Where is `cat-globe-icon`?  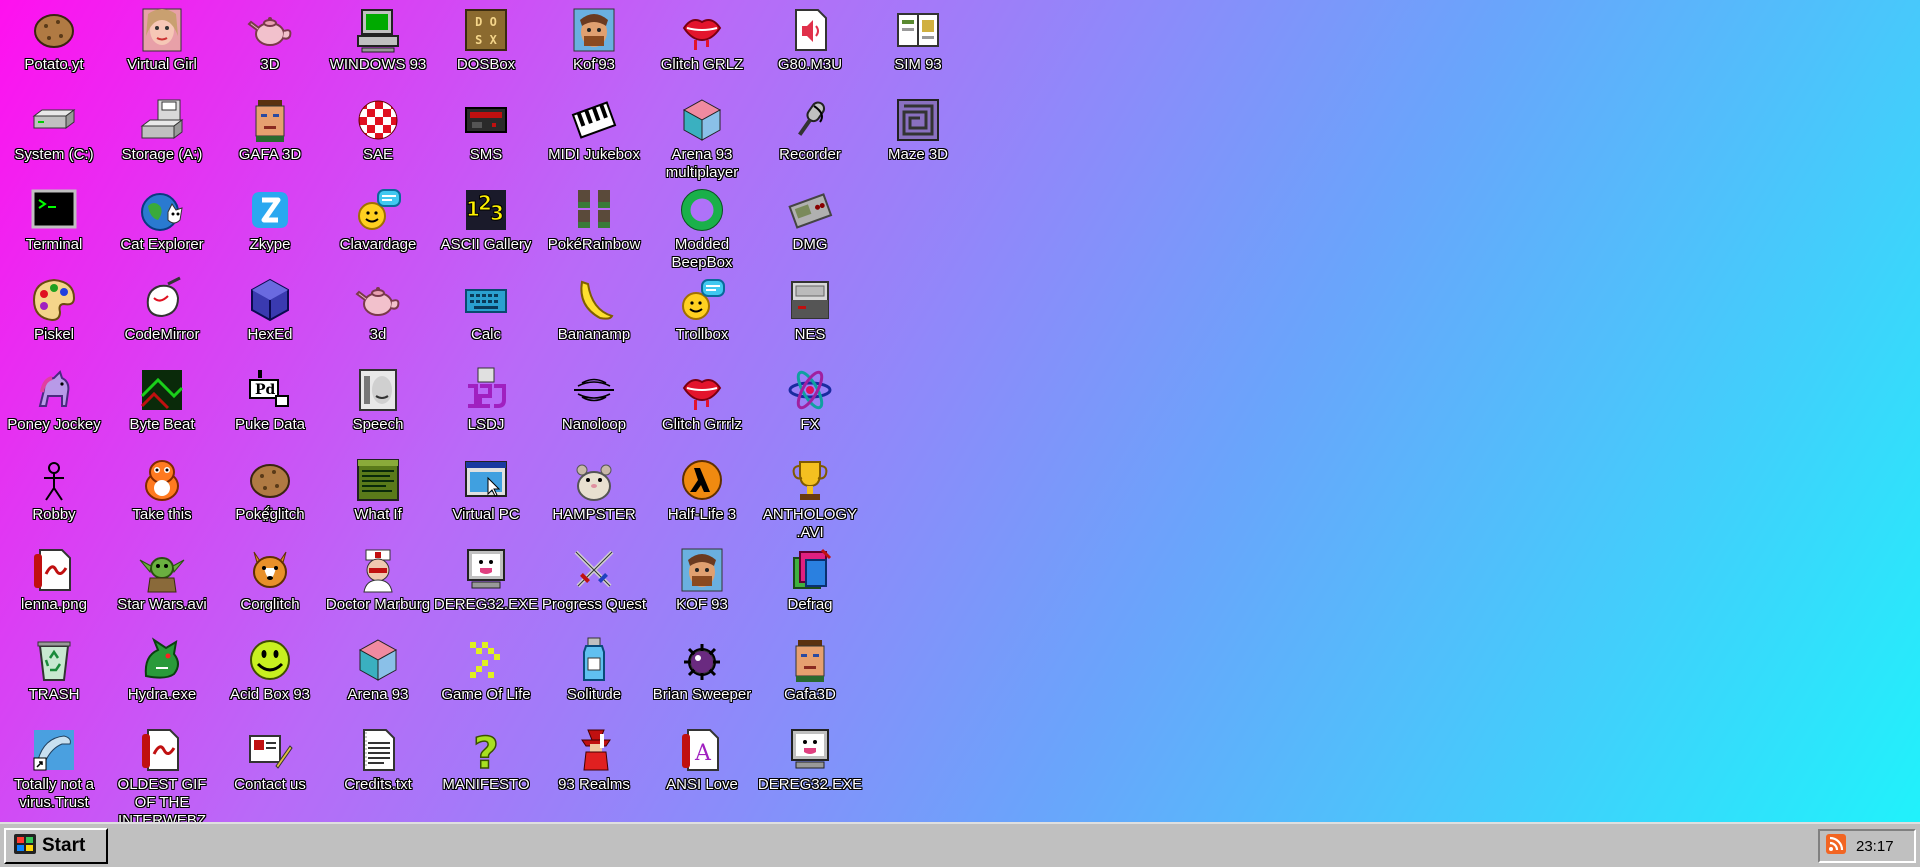 cat-globe-icon is located at coordinates (162, 210).